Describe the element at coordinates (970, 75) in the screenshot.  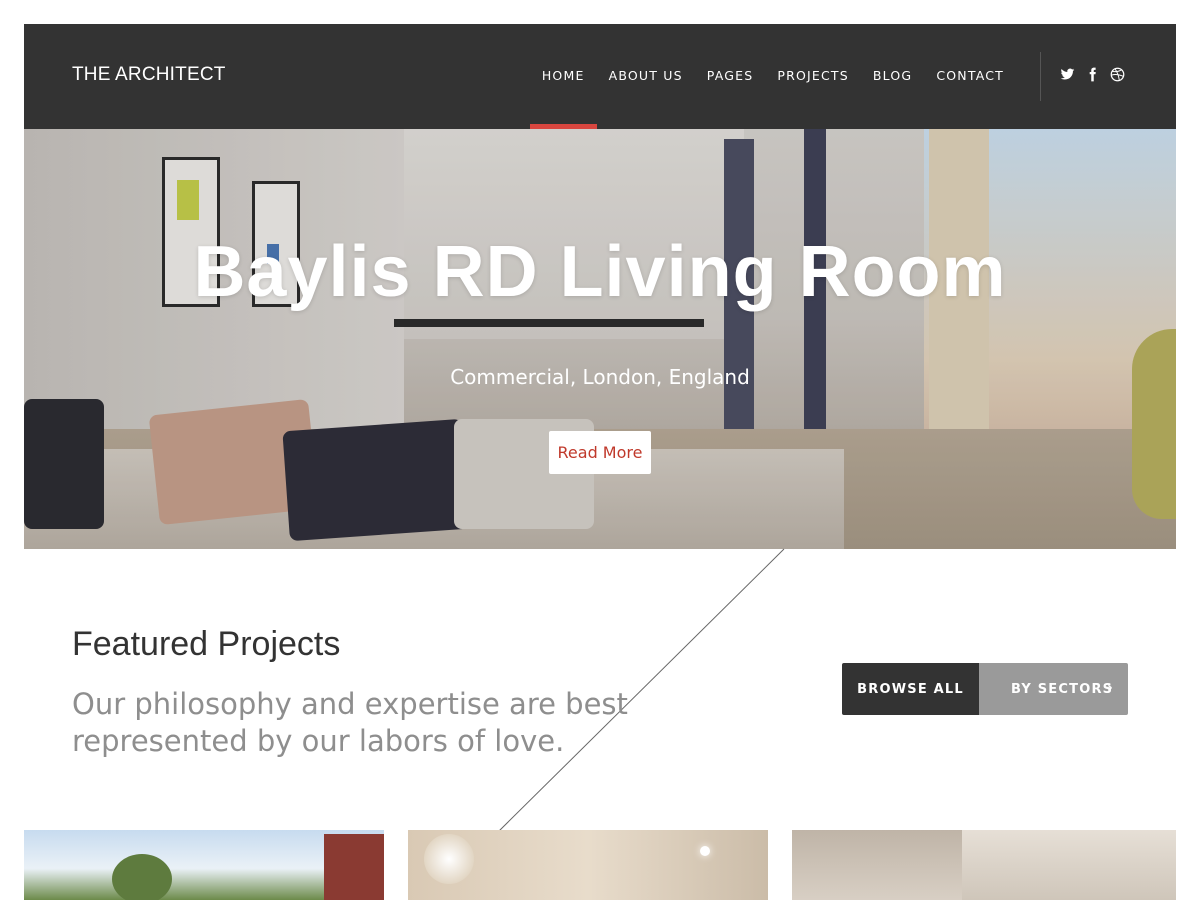
I see `nav-item-contact: CONTACT` at that location.